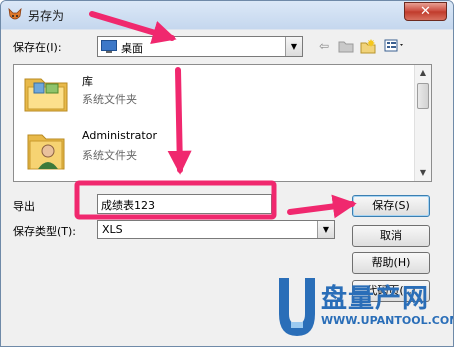  I want to click on file-name: Administrator, so click(119, 135).